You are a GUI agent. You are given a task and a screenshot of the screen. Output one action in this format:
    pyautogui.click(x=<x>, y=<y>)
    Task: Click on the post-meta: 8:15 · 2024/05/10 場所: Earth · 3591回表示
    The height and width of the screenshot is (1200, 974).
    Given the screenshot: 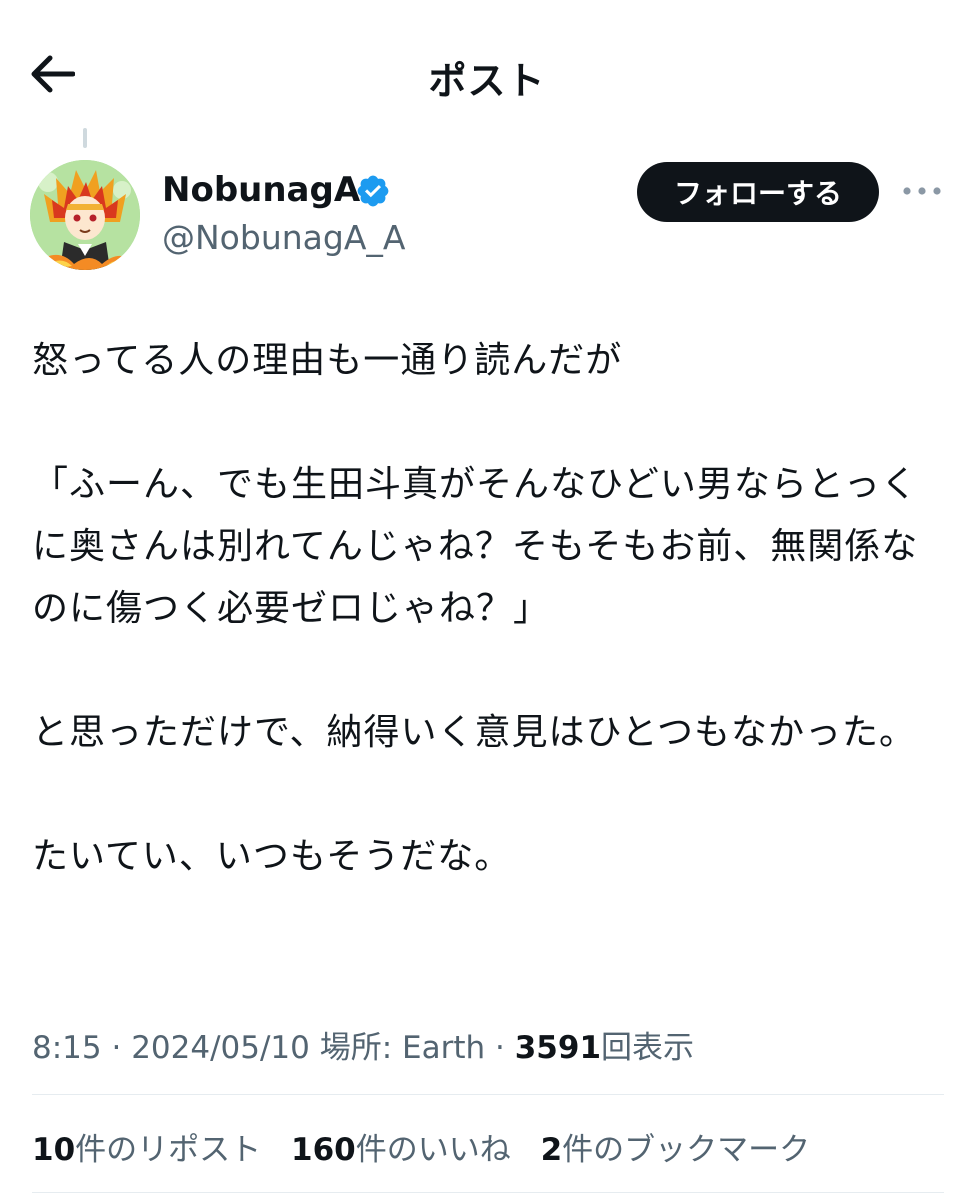 What is the action you would take?
    pyautogui.click(x=363, y=1044)
    